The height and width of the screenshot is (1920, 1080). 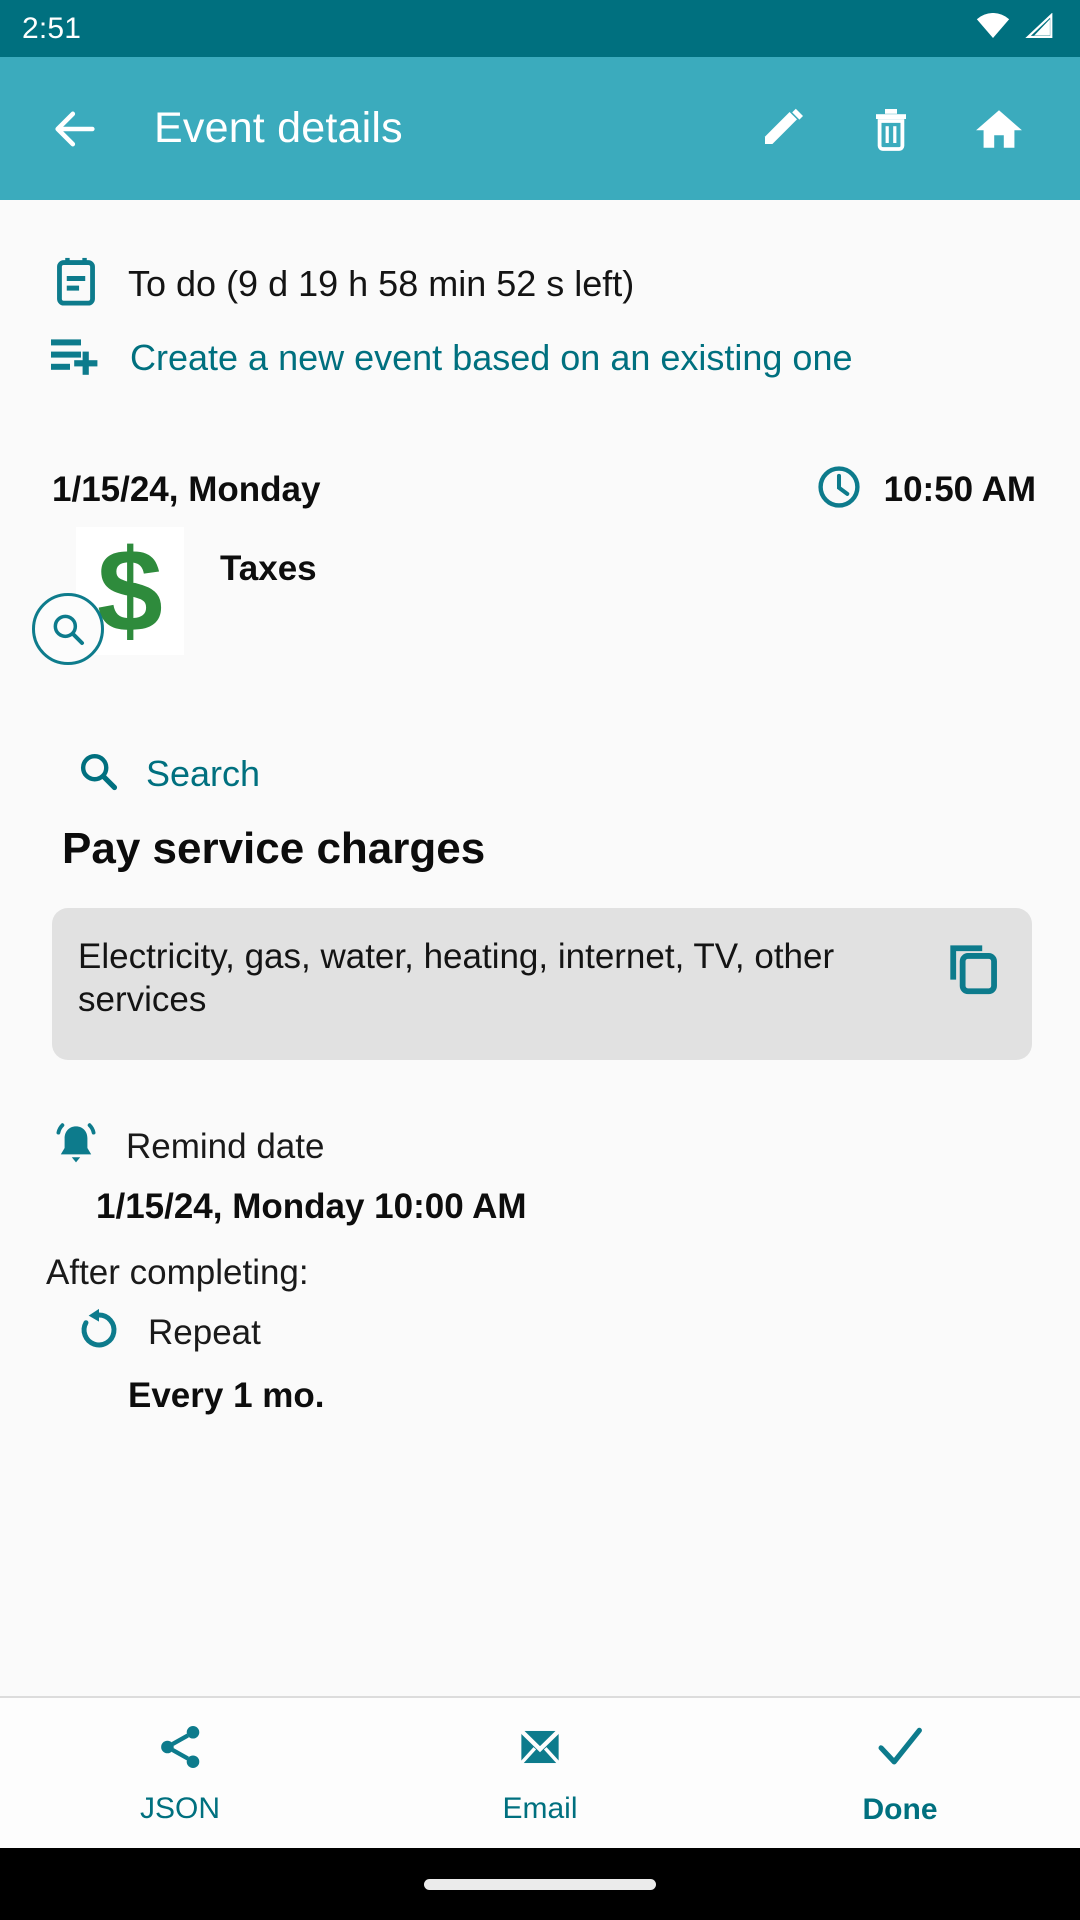 I want to click on trash-icon, so click(x=891, y=129).